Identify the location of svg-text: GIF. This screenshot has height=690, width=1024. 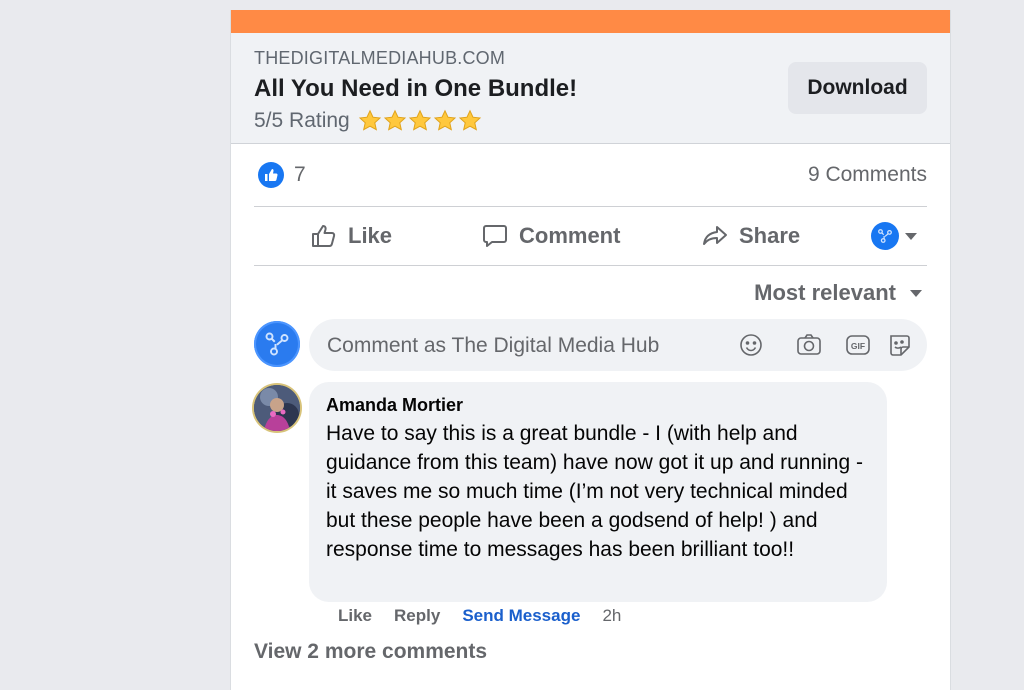
(858, 346).